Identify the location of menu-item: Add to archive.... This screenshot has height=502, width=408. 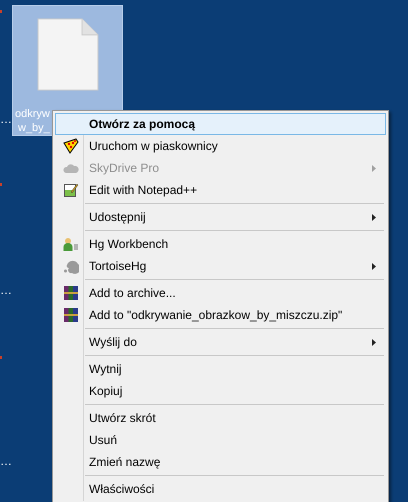
(220, 293).